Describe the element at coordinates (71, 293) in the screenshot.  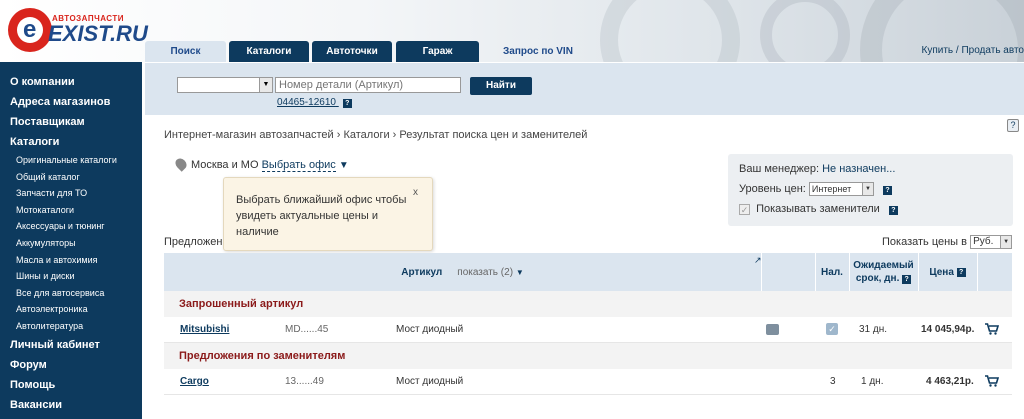
I see `sidebar-subitem-service: Все для автосервиса` at that location.